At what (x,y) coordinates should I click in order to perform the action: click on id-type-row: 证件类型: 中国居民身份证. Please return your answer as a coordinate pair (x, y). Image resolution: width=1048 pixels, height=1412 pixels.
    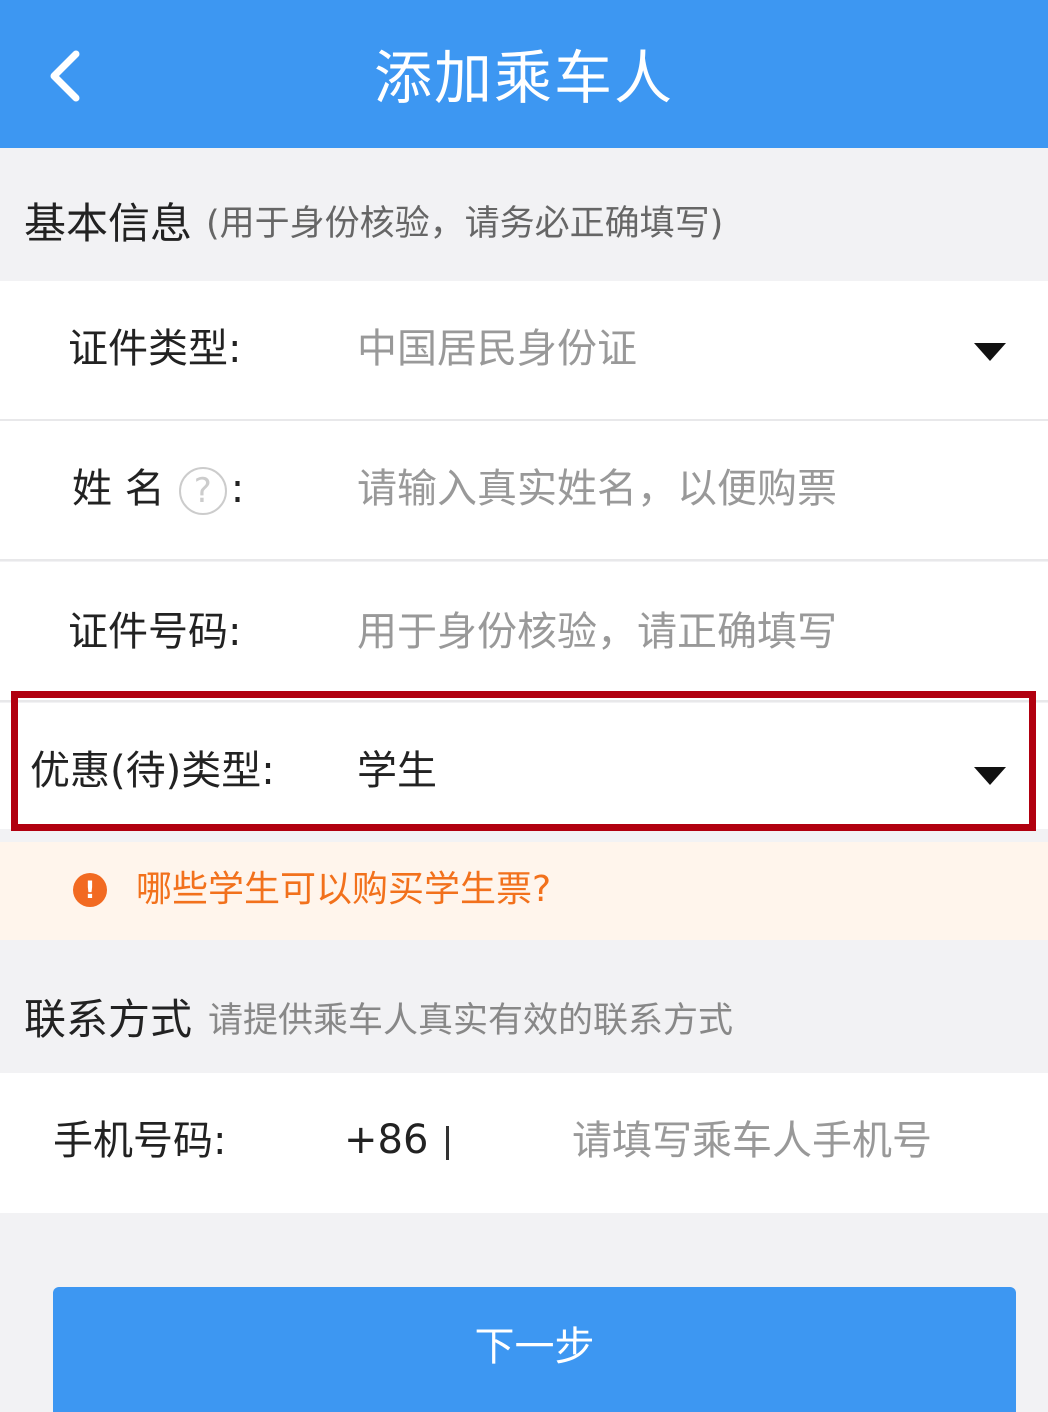
    Looking at the image, I should click on (524, 351).